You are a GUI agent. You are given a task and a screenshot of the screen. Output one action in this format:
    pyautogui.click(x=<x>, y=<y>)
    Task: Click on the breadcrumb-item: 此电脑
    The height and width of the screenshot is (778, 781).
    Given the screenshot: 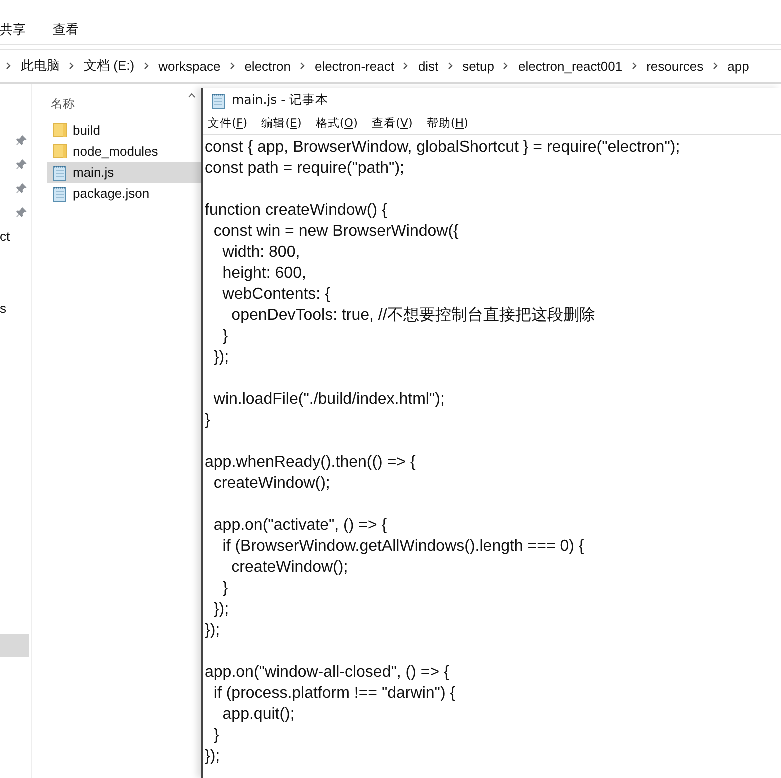 What is the action you would take?
    pyautogui.click(x=40, y=66)
    